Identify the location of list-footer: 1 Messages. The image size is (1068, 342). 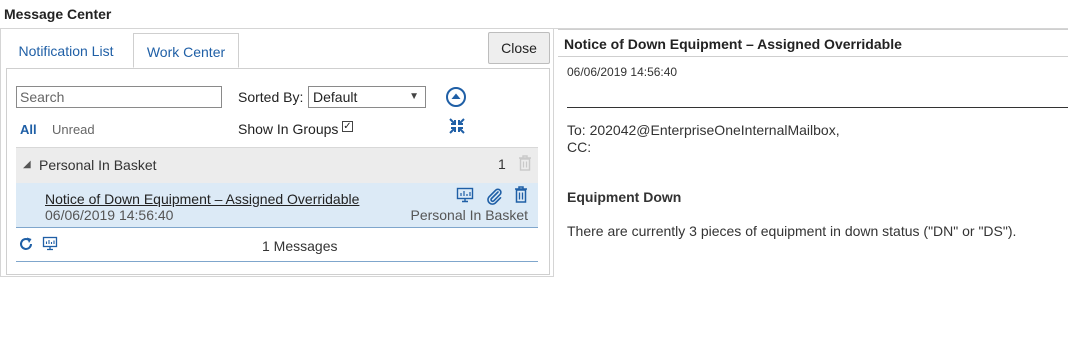
(277, 246).